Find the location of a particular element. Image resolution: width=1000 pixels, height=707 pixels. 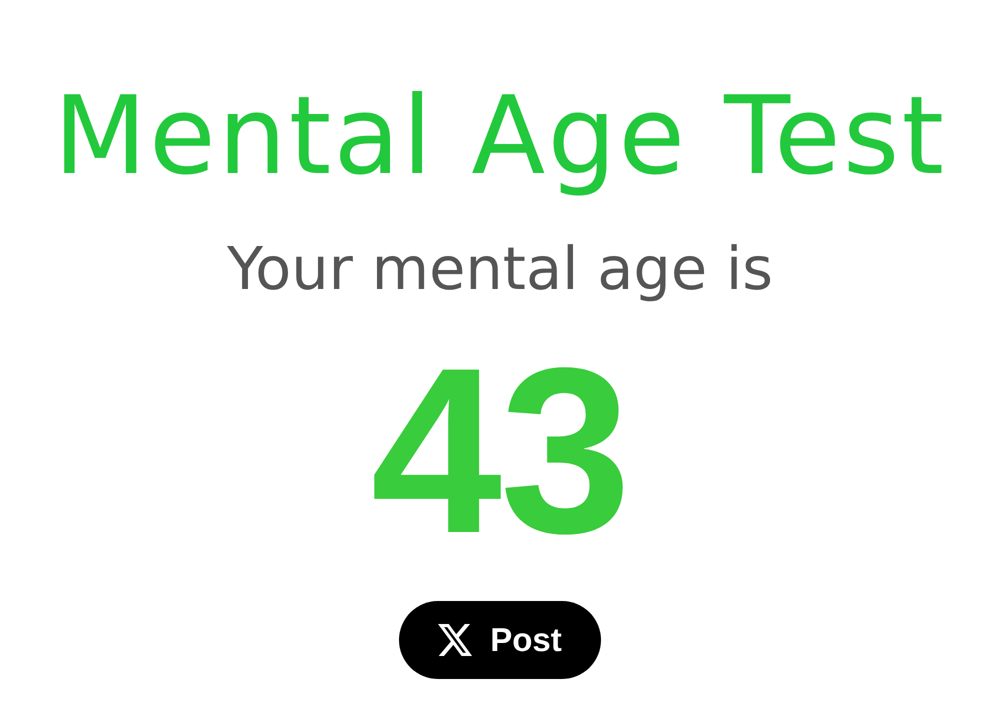

x-logo-icon is located at coordinates (455, 640).